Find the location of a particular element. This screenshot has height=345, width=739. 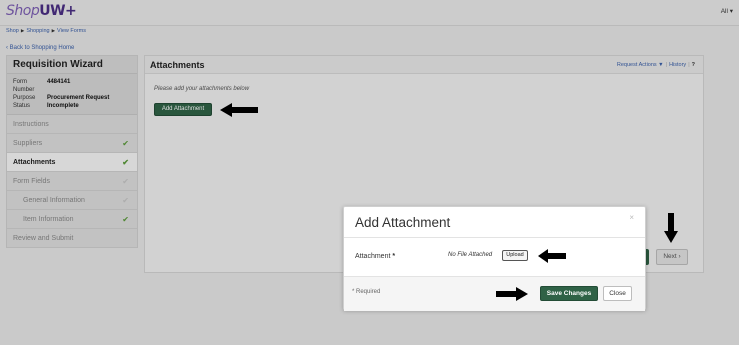

modal-footer: * Required Save Changes Close is located at coordinates (494, 293).